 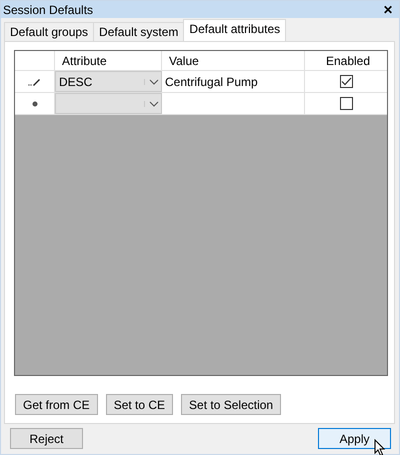 What do you see at coordinates (234, 30) in the screenshot?
I see `tab: Default attributes` at bounding box center [234, 30].